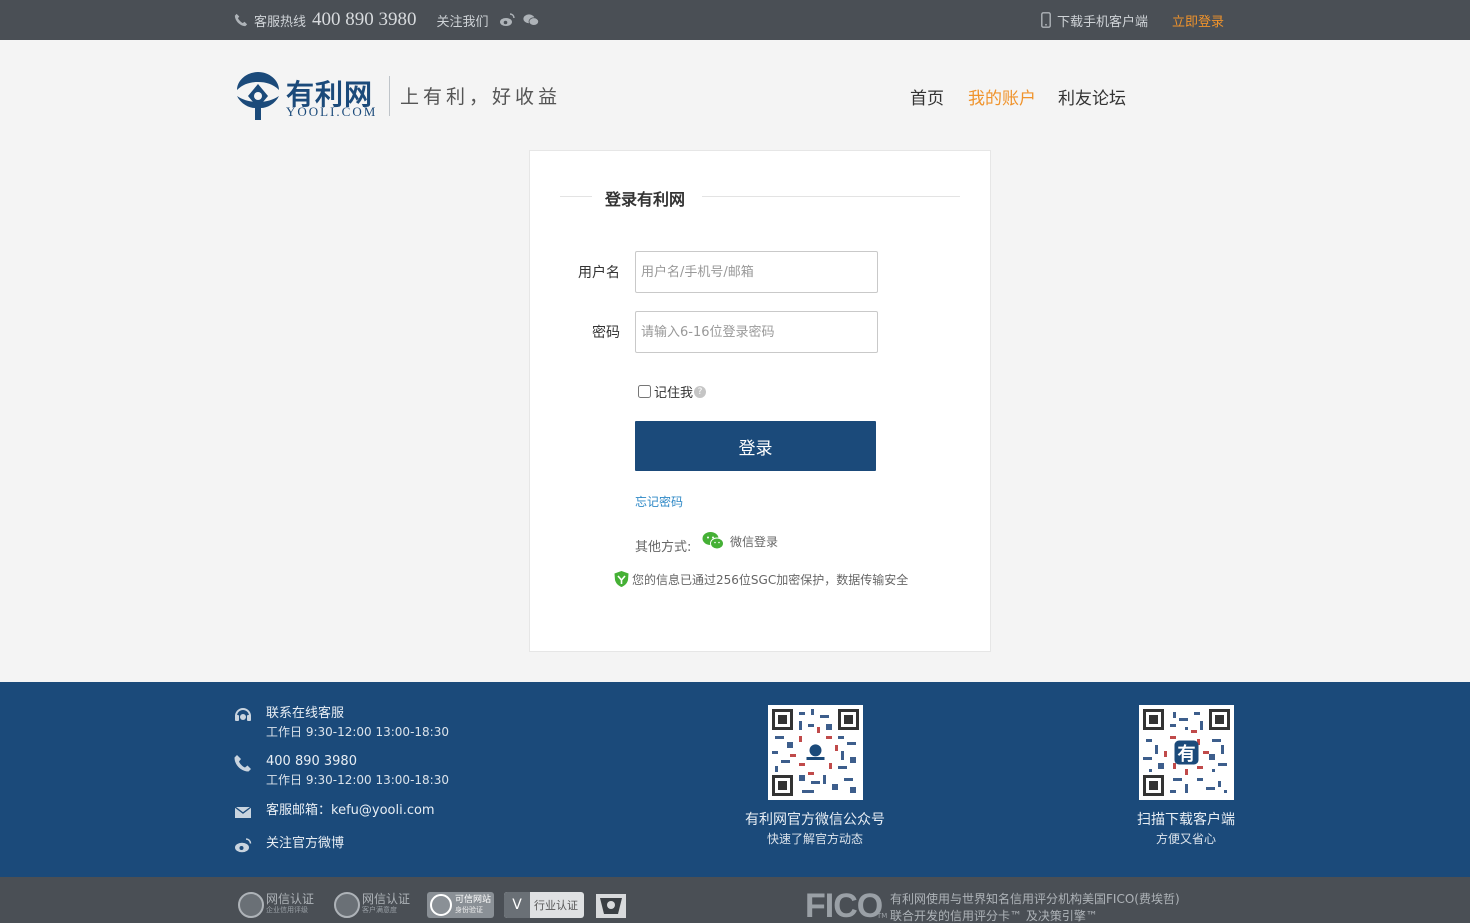  I want to click on remember-me-label: 记住我, so click(674, 393).